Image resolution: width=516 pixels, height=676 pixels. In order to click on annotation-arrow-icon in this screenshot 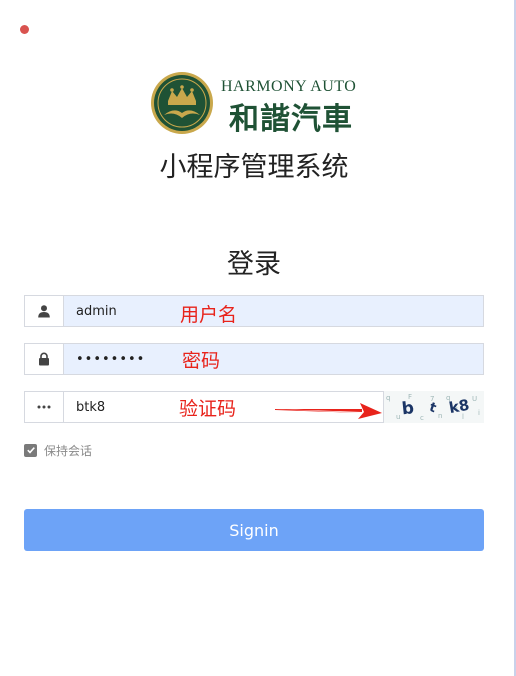, I will do `click(328, 411)`.